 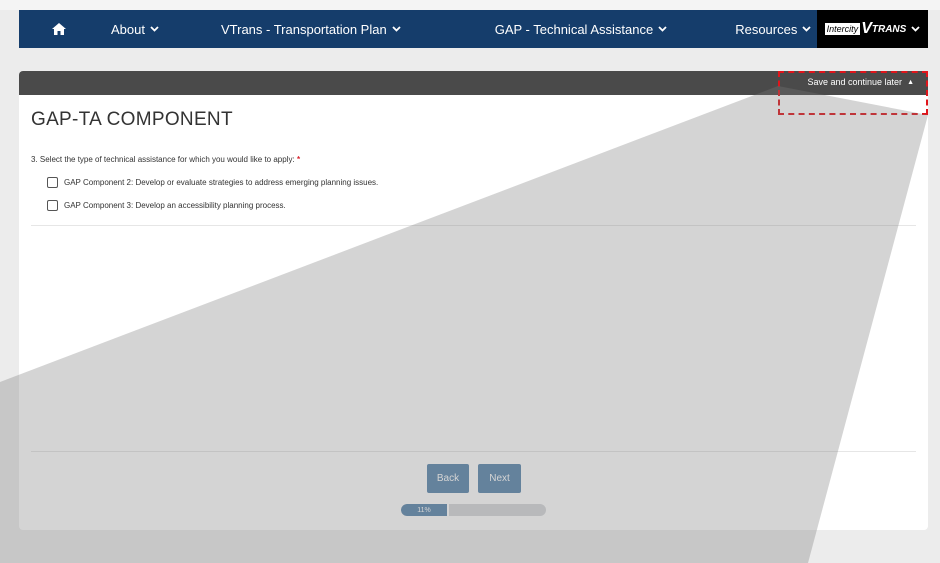 What do you see at coordinates (470, 5) in the screenshot?
I see `browser-top-strip` at bounding box center [470, 5].